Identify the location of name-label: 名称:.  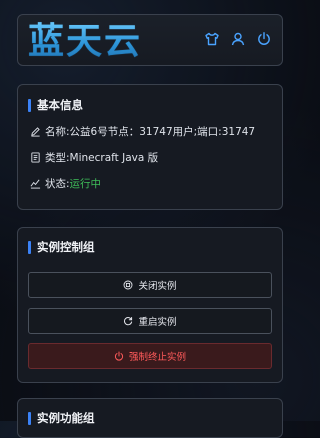
(57, 132).